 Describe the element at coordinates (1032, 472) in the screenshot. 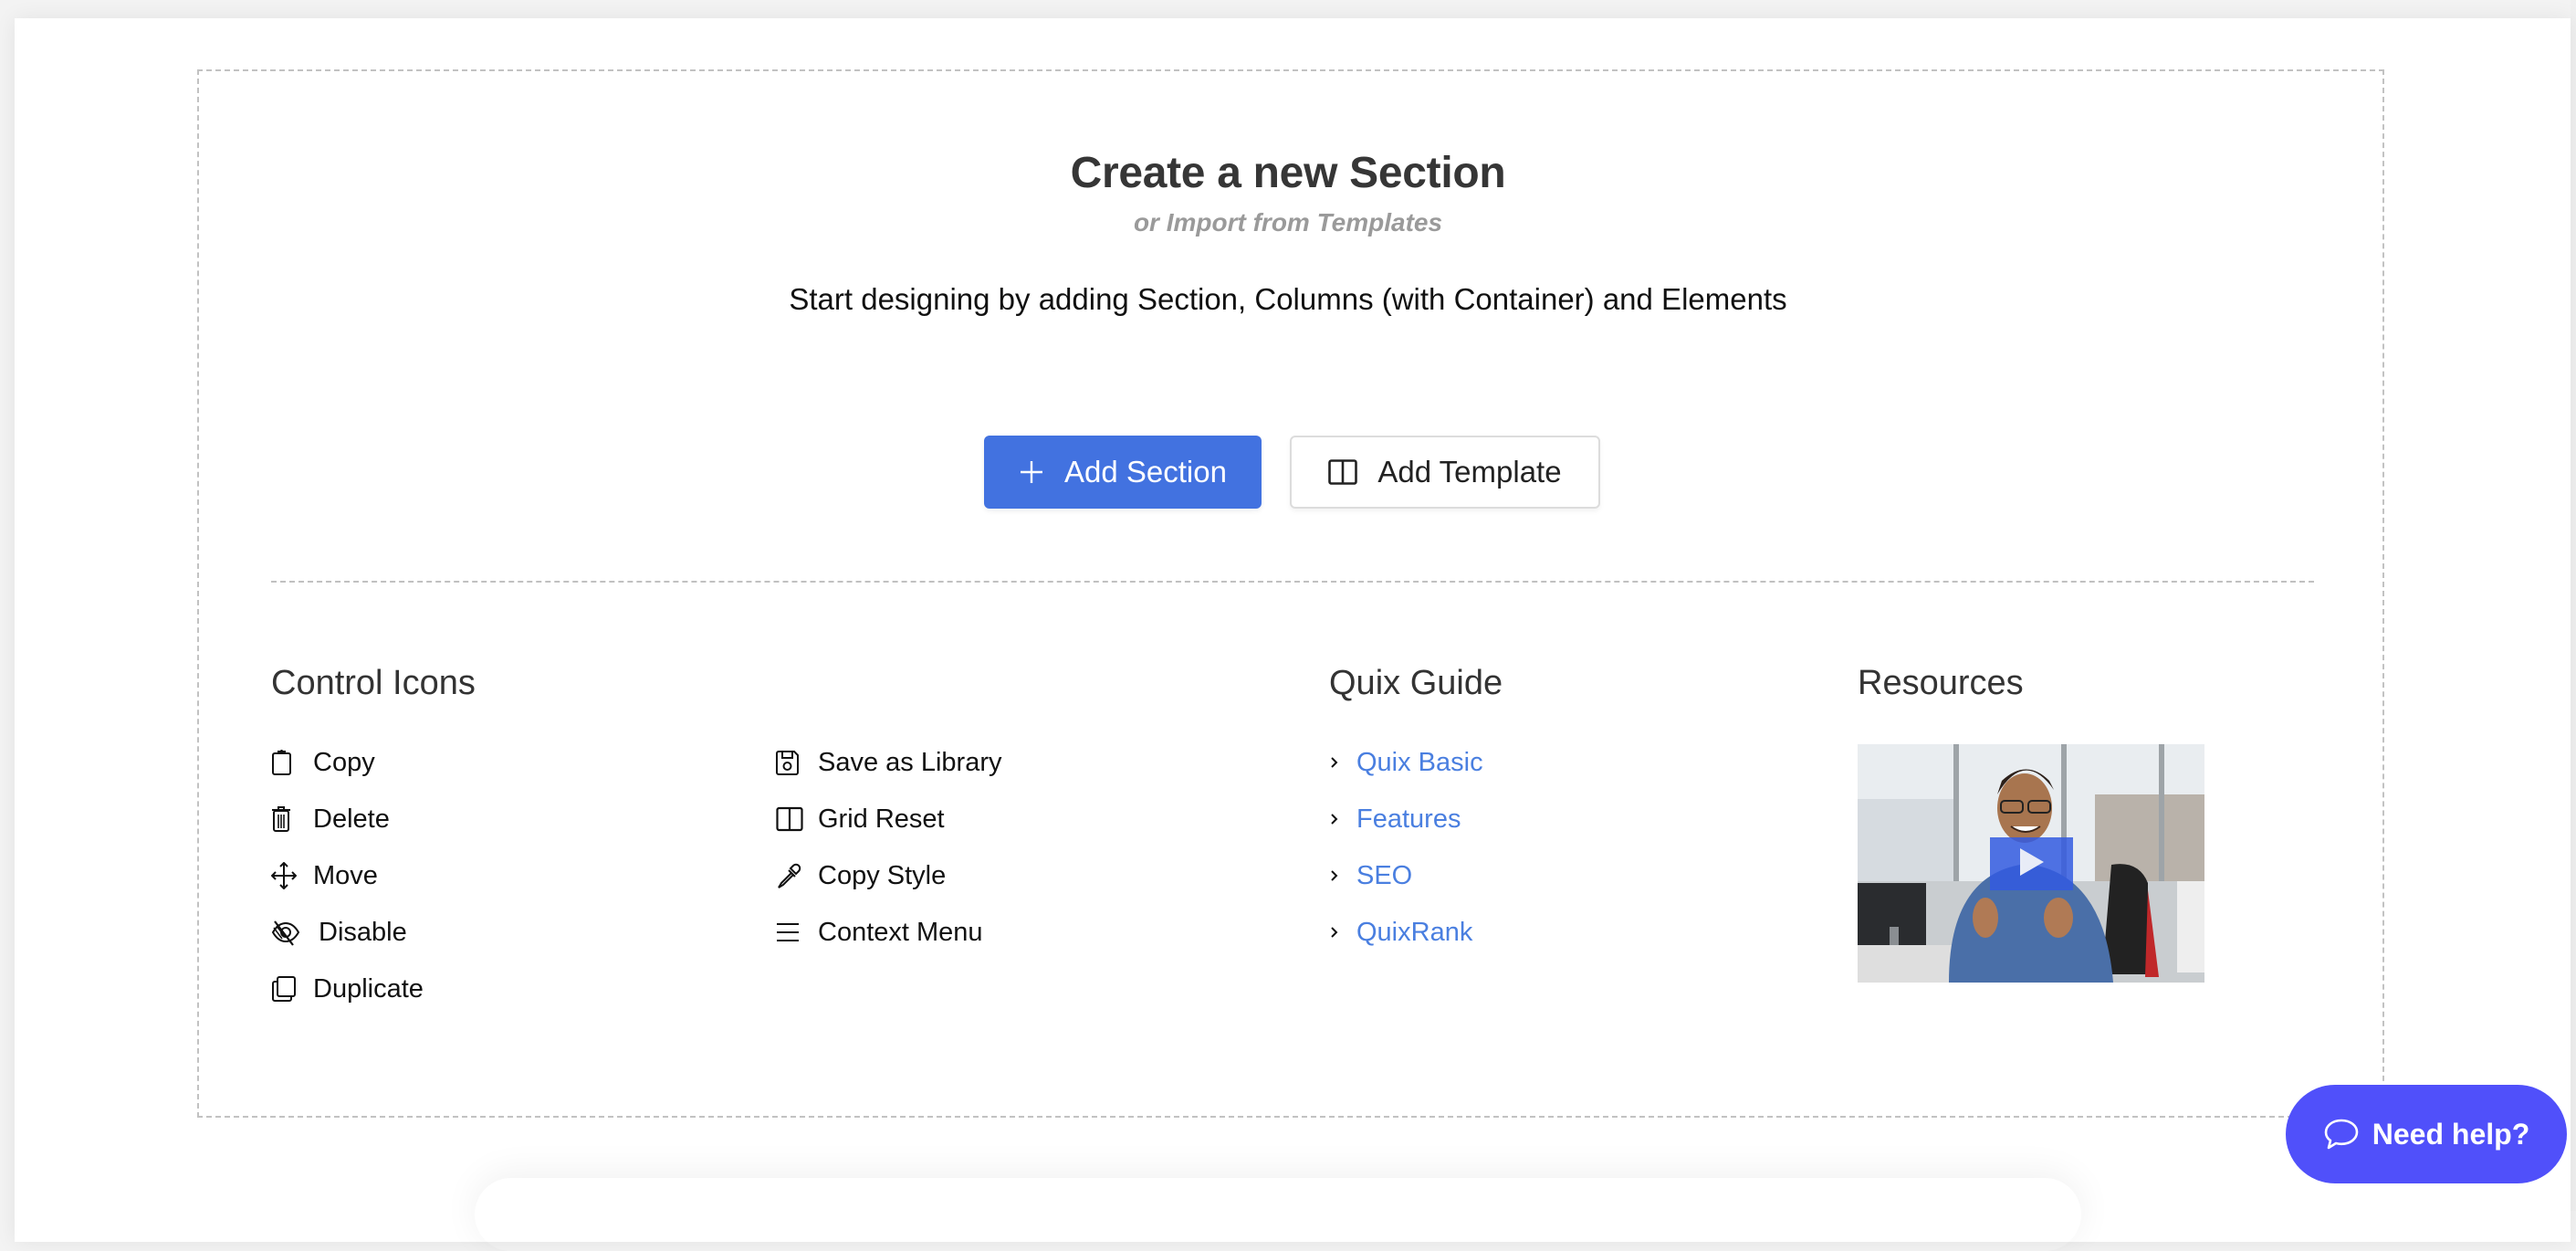

I see `plus-icon` at that location.